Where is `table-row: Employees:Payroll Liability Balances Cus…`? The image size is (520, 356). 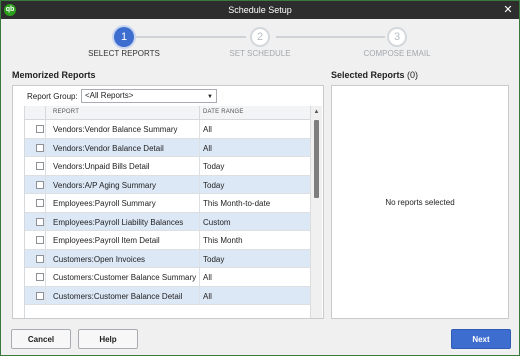
table-row: Employees:Payroll Liability Balances Cus… is located at coordinates (168, 221).